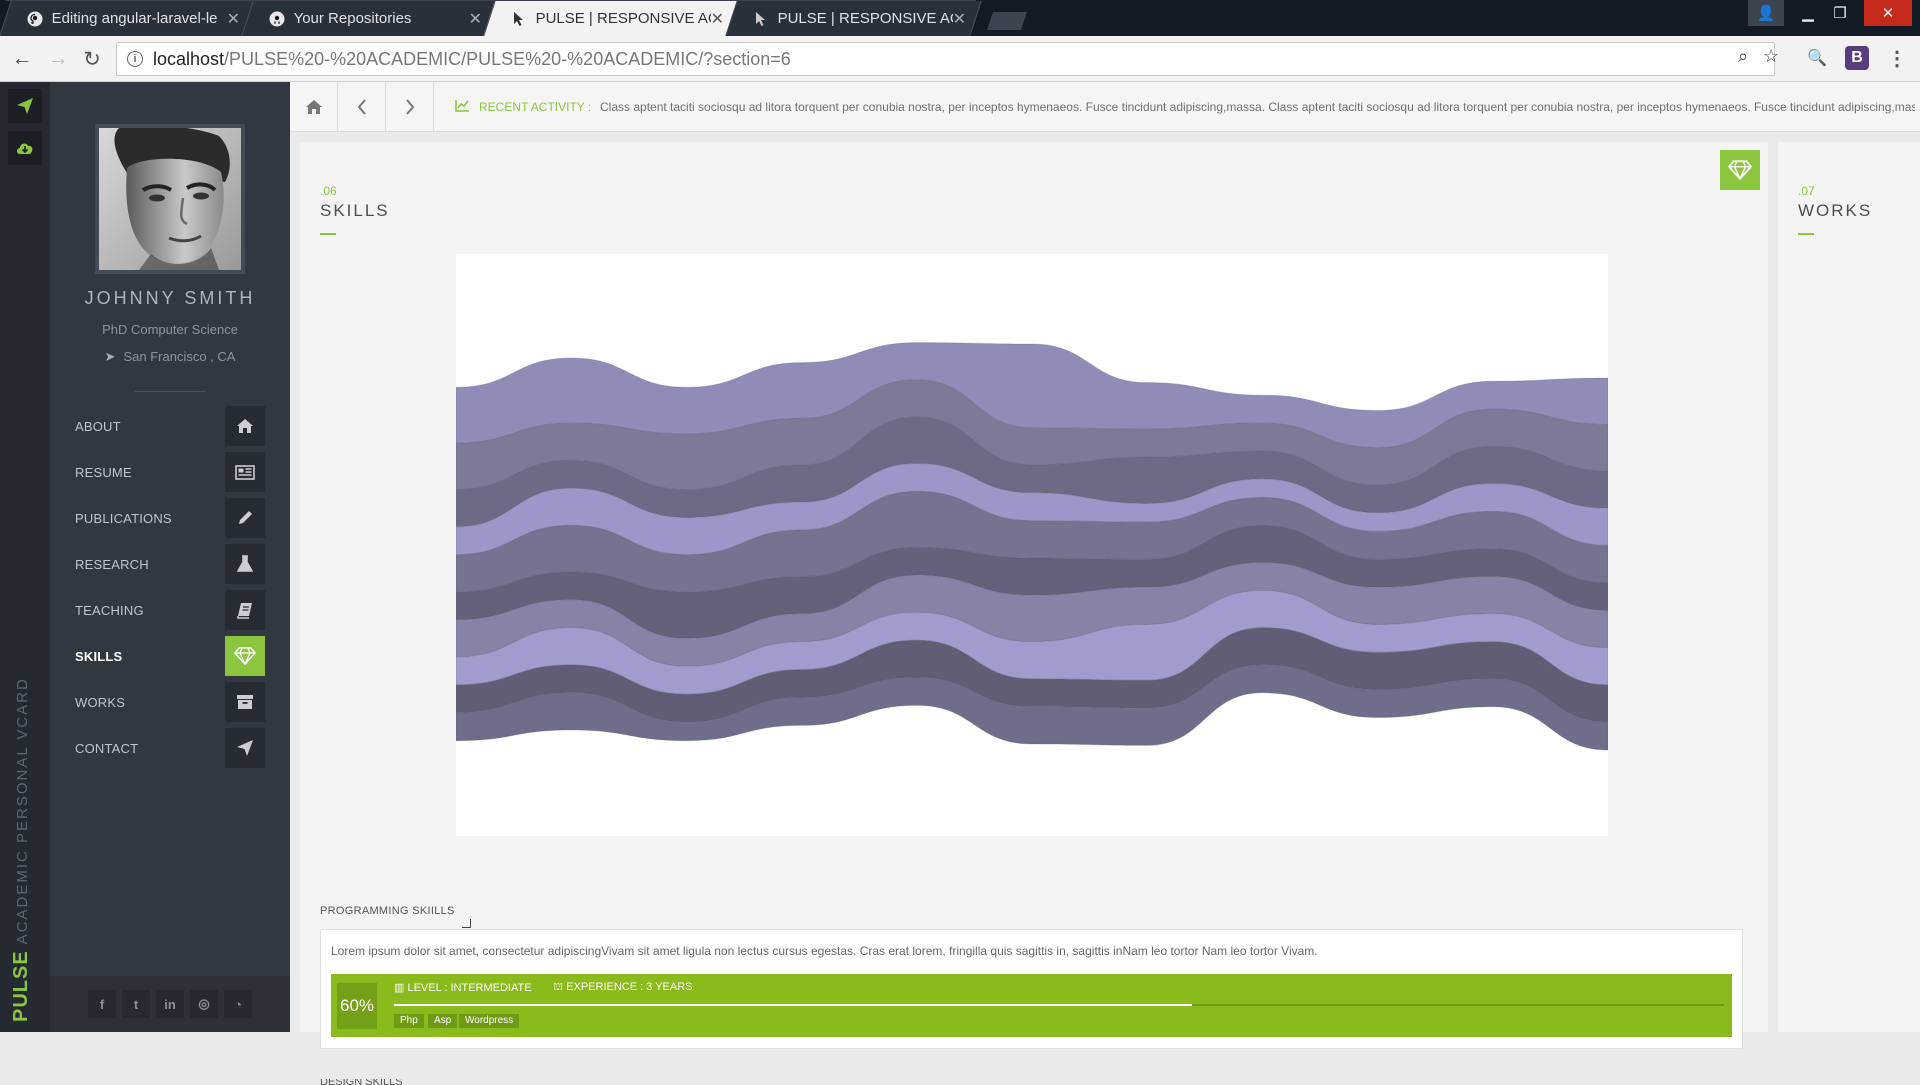 The height and width of the screenshot is (1085, 1920). I want to click on skill-track-fill, so click(793, 1005).